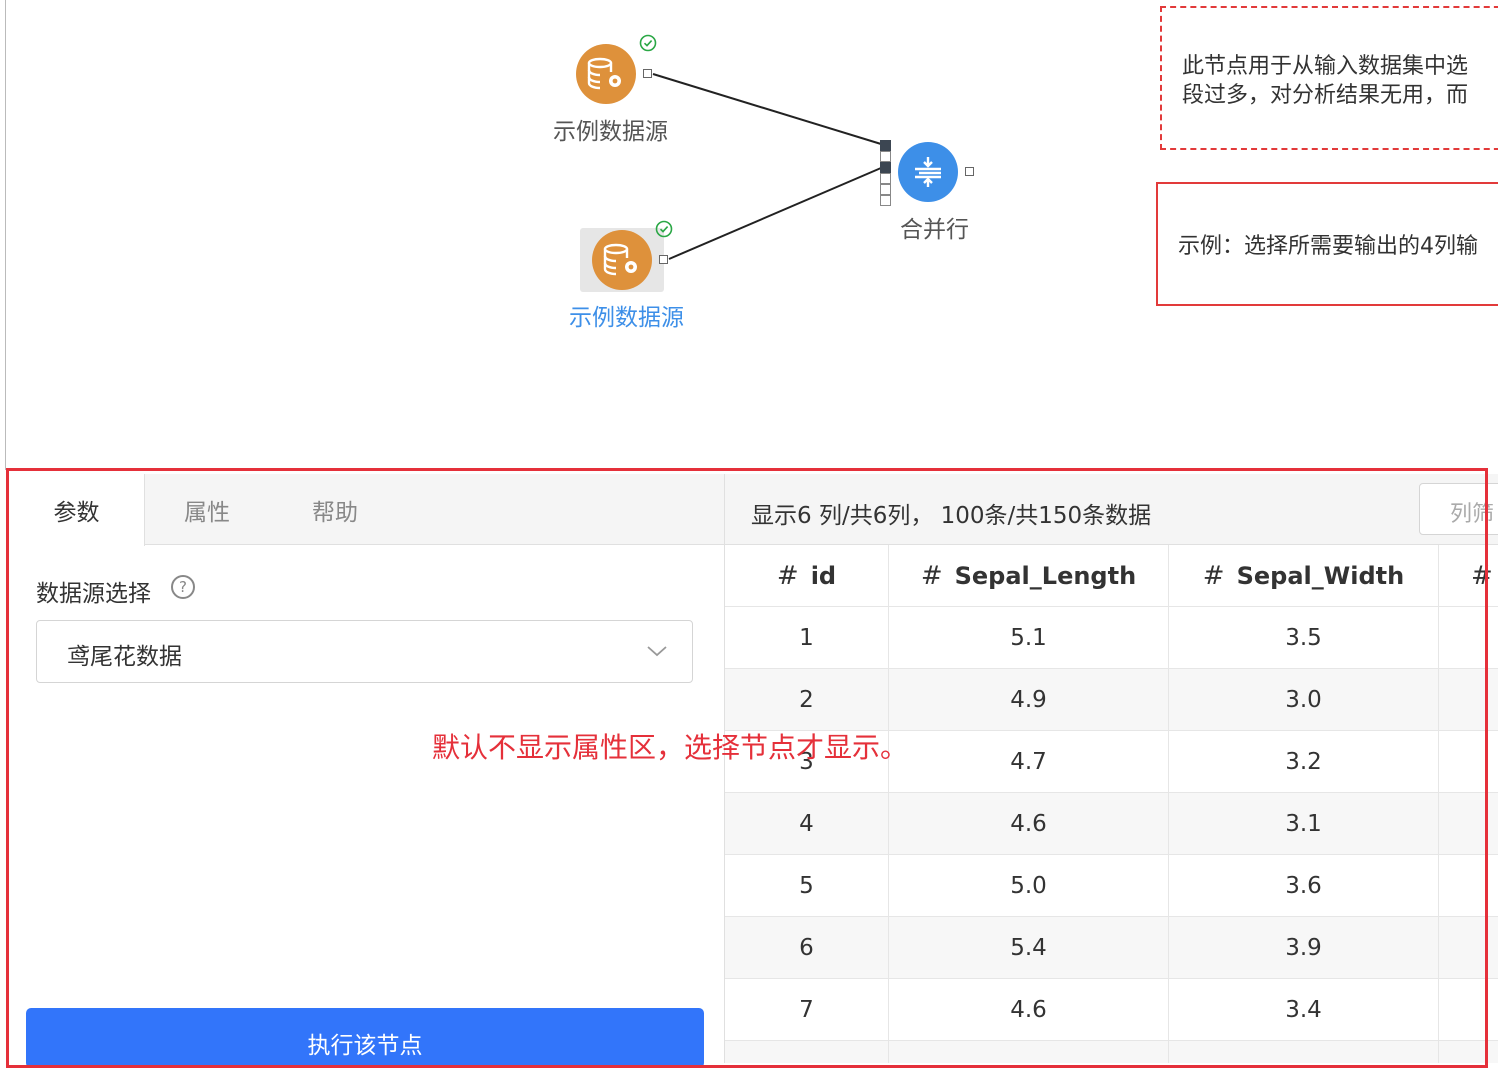 The height and width of the screenshot is (1068, 1498). I want to click on tab-params: 参数, so click(77, 510).